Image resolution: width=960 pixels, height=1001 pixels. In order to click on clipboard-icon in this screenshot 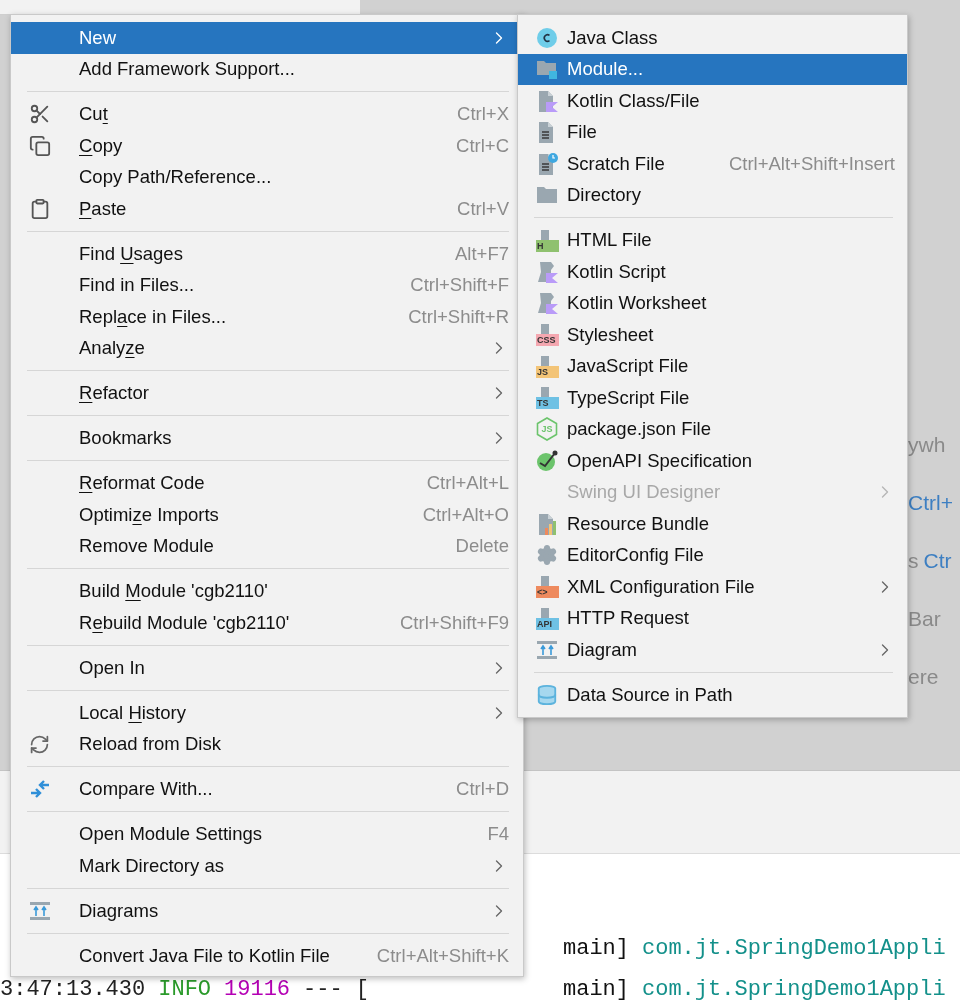, I will do `click(40, 208)`.